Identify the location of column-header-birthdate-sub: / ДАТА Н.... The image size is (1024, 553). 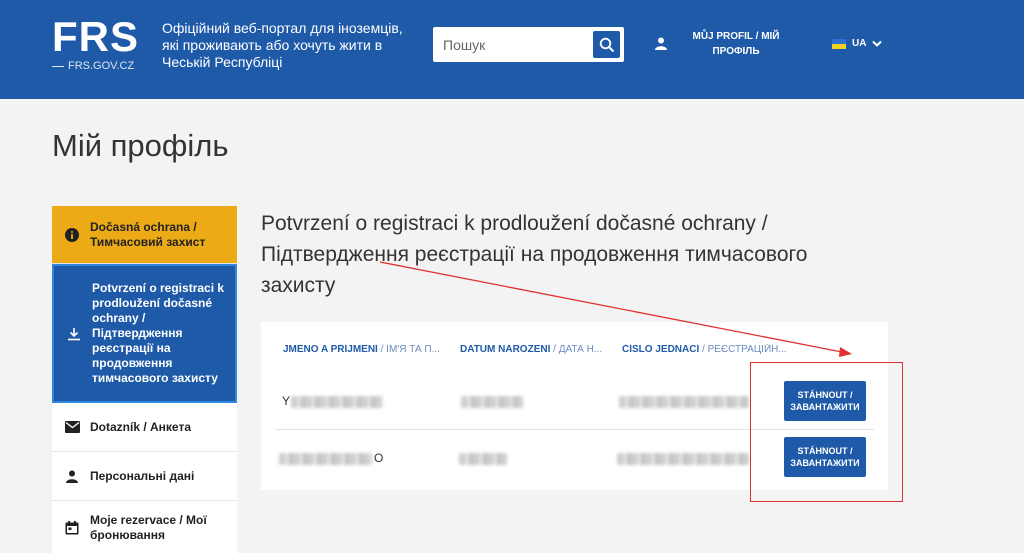
(576, 349).